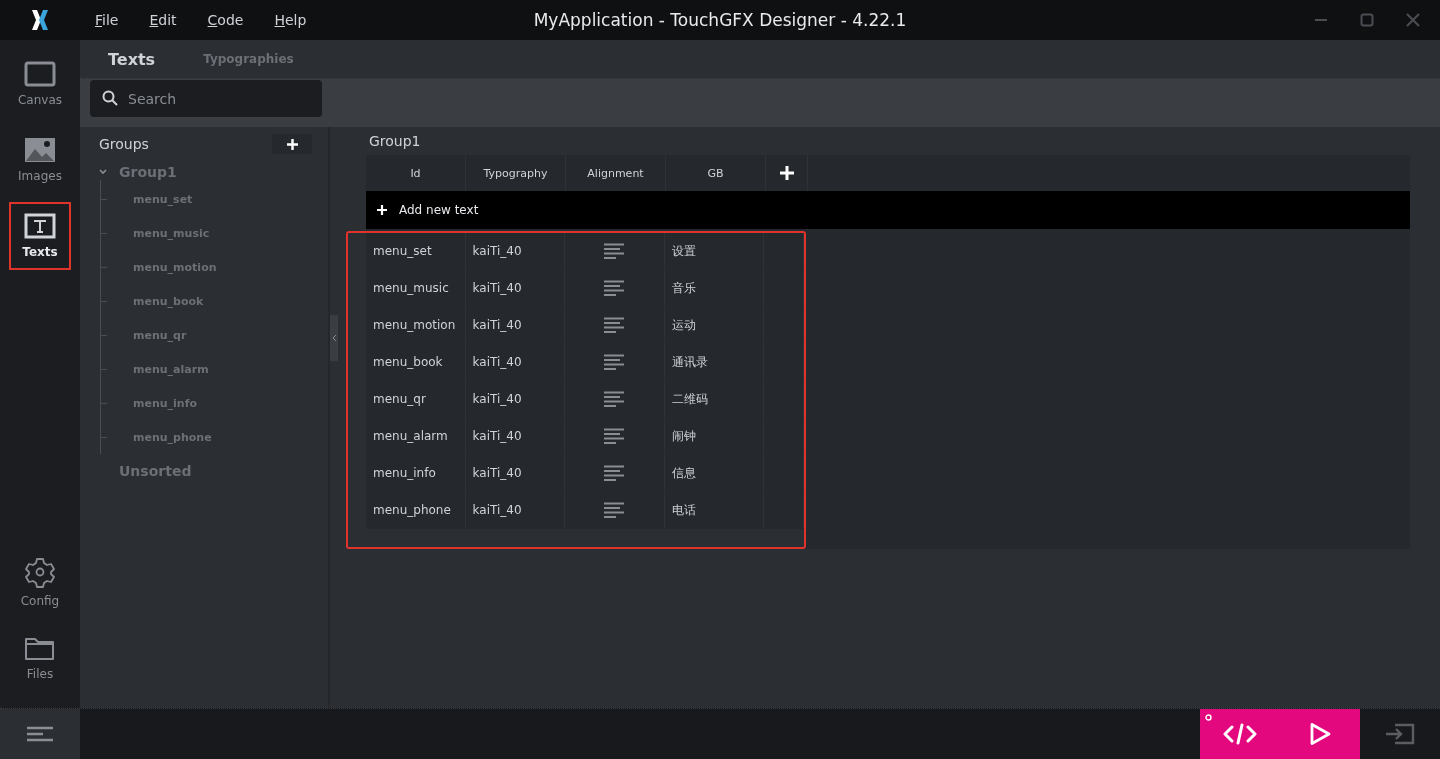  Describe the element at coordinates (416, 473) in the screenshot. I see `table-cell: menu_info` at that location.